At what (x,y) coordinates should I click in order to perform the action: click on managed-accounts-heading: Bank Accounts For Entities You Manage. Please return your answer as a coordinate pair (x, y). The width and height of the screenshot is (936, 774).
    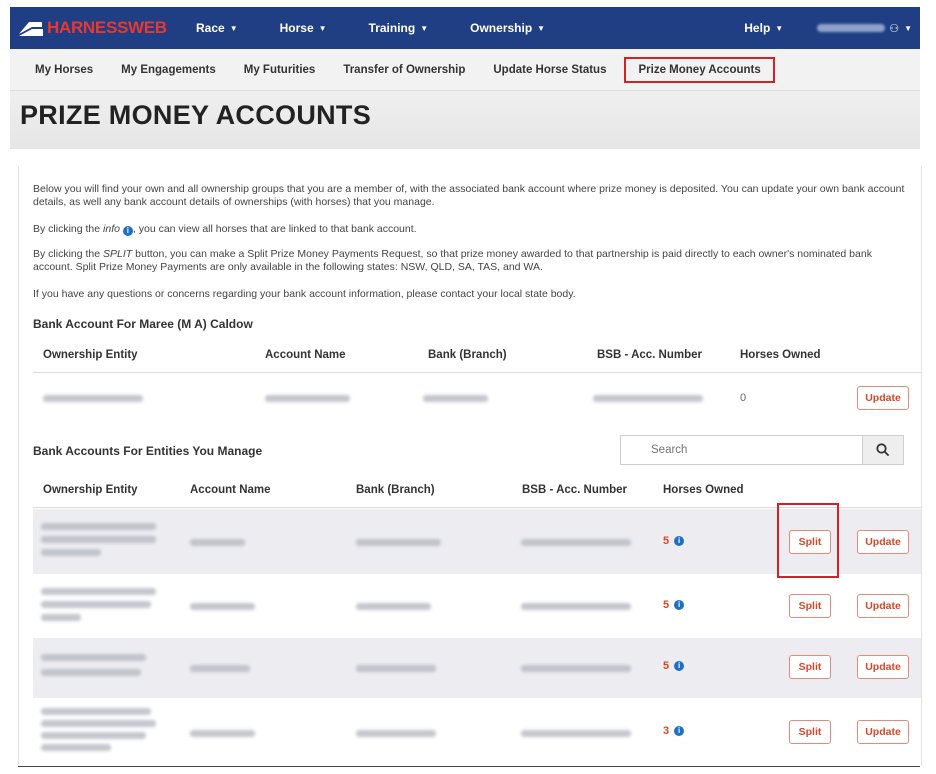
    Looking at the image, I should click on (148, 451).